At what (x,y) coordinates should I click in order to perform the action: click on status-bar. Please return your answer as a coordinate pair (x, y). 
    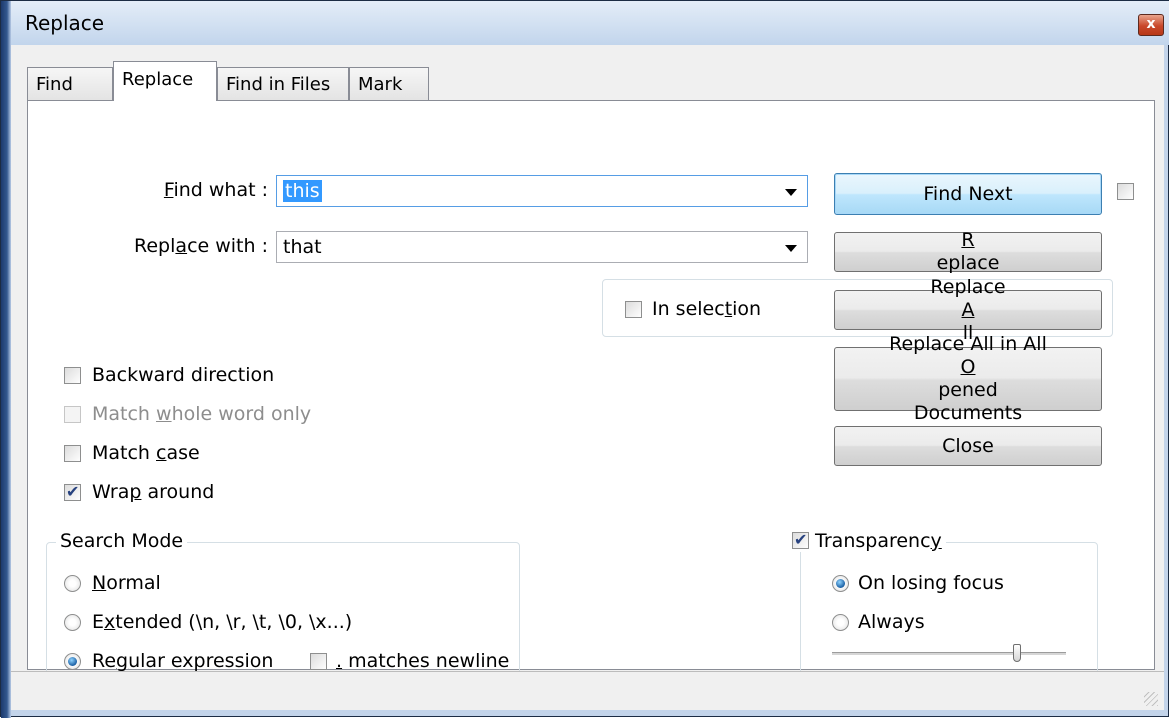
    Looking at the image, I should click on (587, 690).